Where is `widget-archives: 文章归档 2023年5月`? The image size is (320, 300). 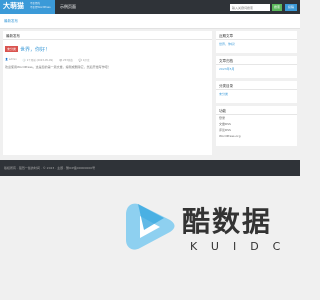
widget-archives: 文章归档 2023年5月 is located at coordinates (256, 67).